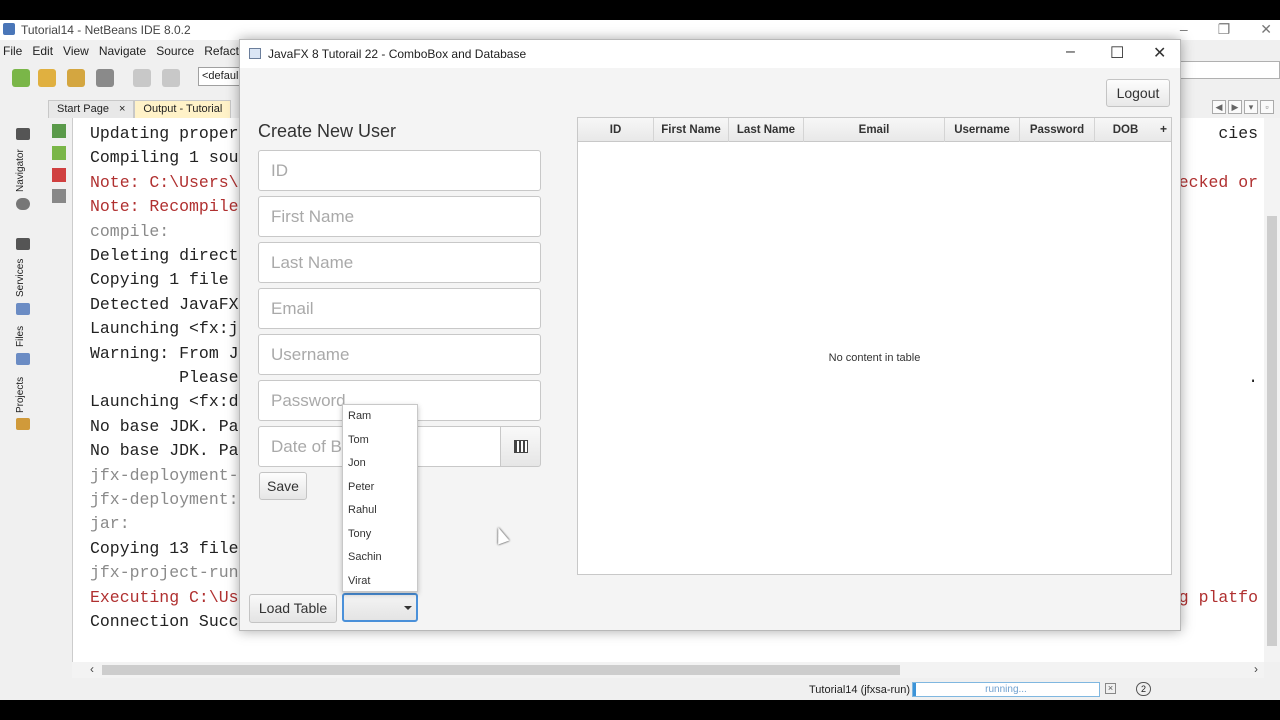 The width and height of the screenshot is (1280, 720). What do you see at coordinates (164, 304) in the screenshot?
I see `output-line: Detected JavaFX` at bounding box center [164, 304].